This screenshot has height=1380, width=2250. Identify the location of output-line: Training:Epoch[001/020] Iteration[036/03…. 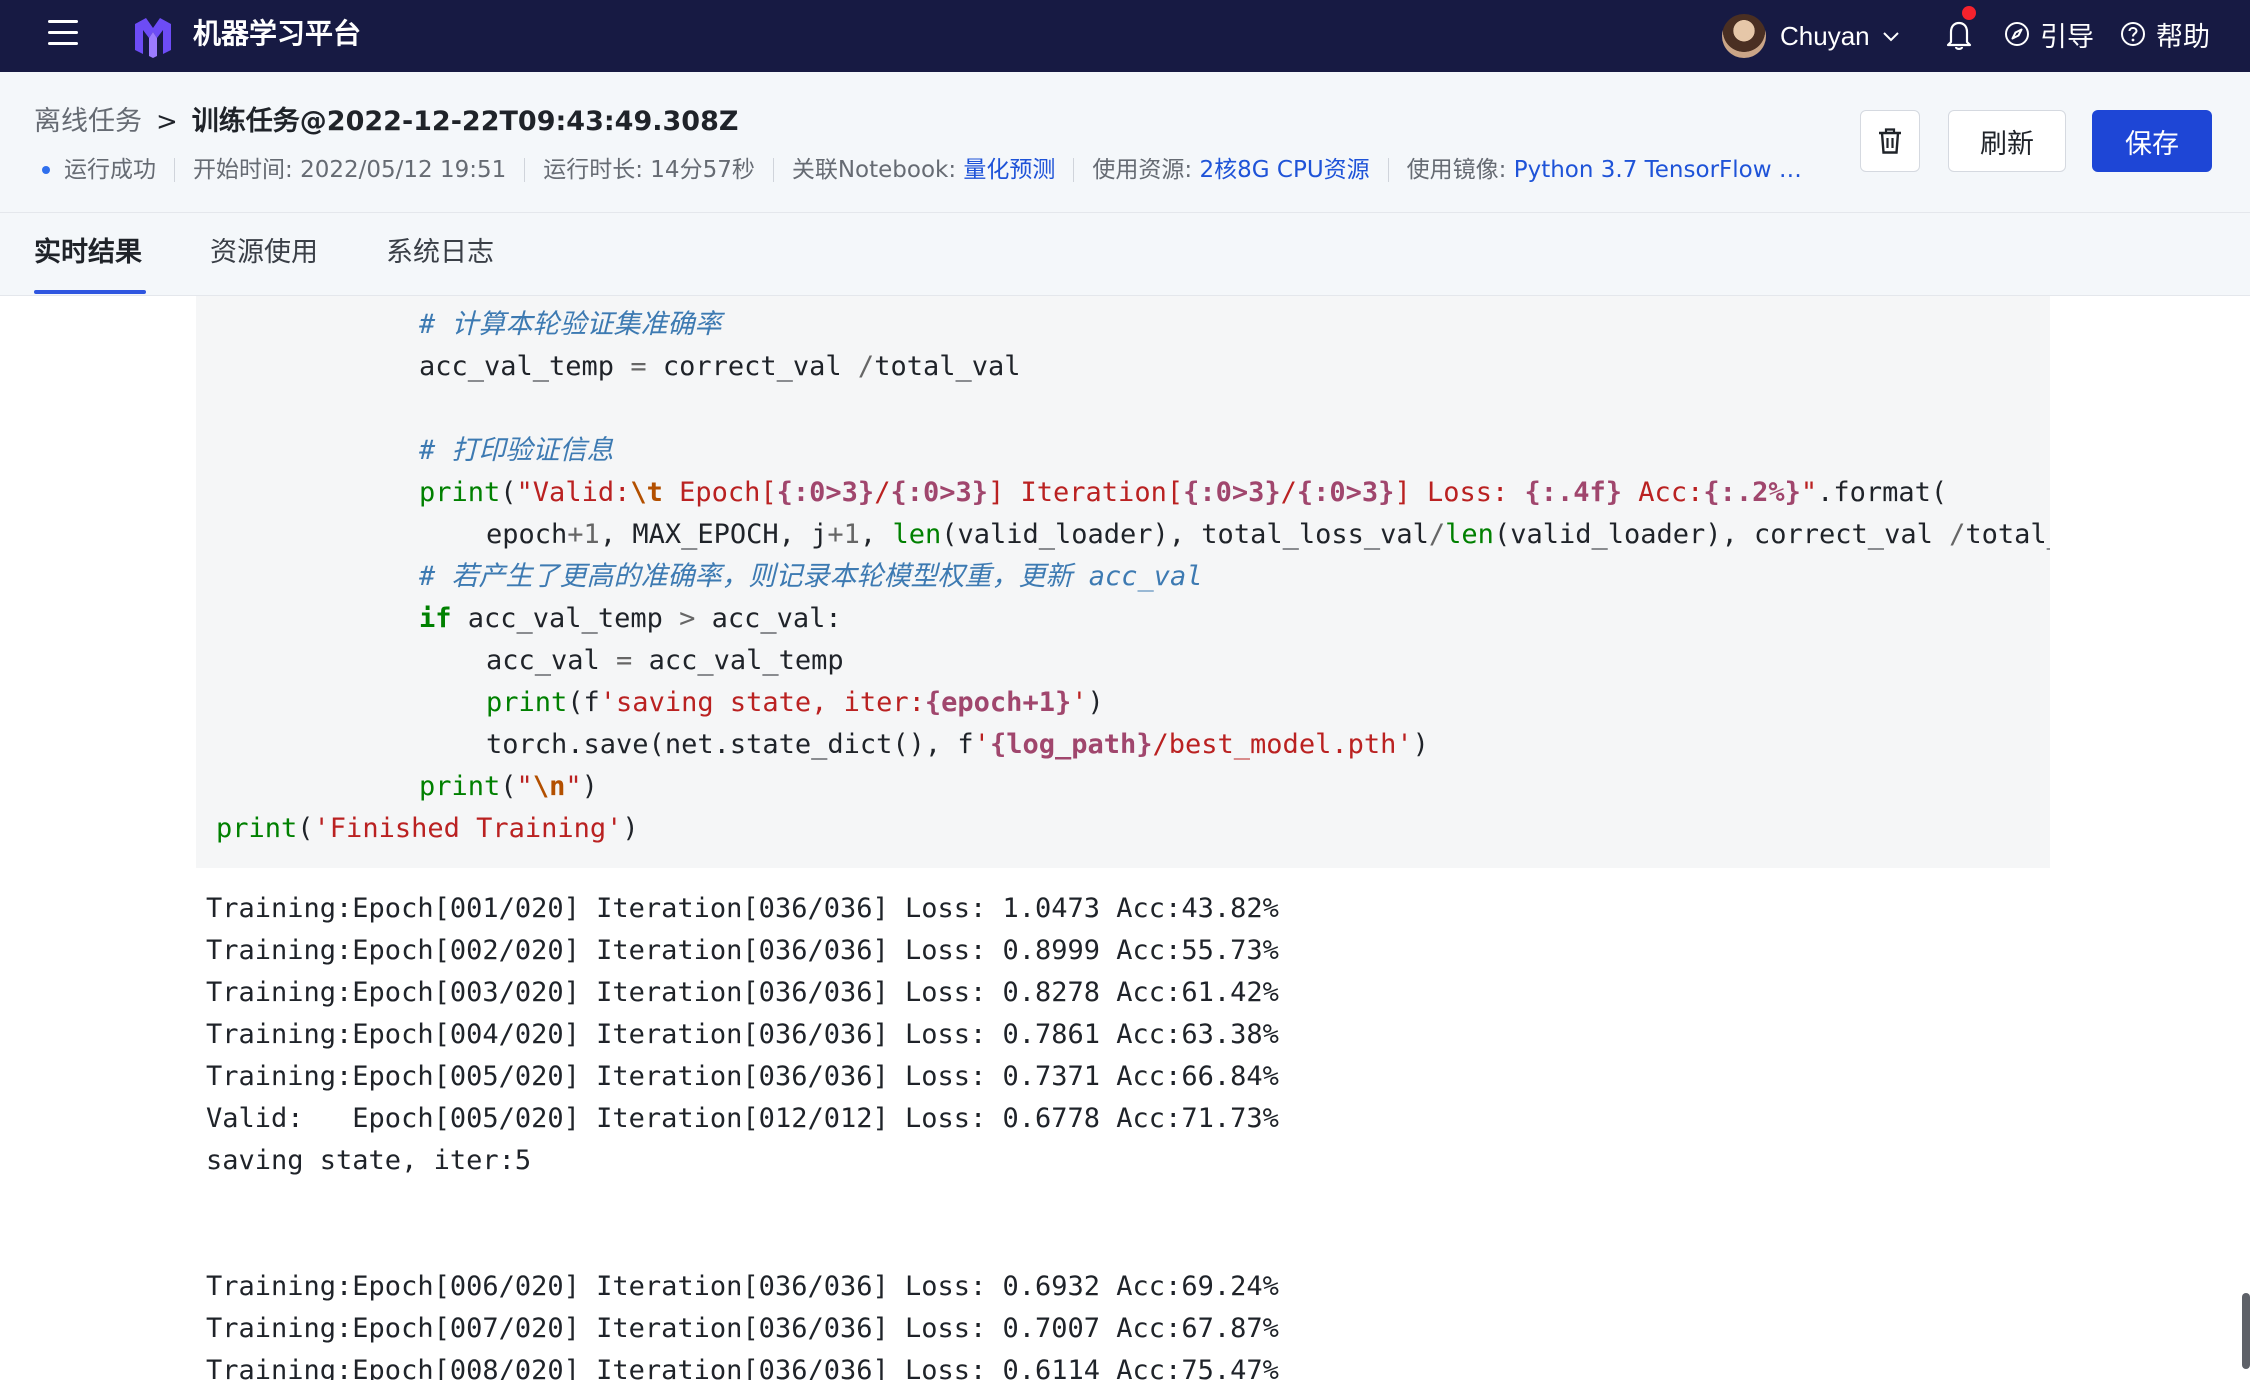
(742, 908).